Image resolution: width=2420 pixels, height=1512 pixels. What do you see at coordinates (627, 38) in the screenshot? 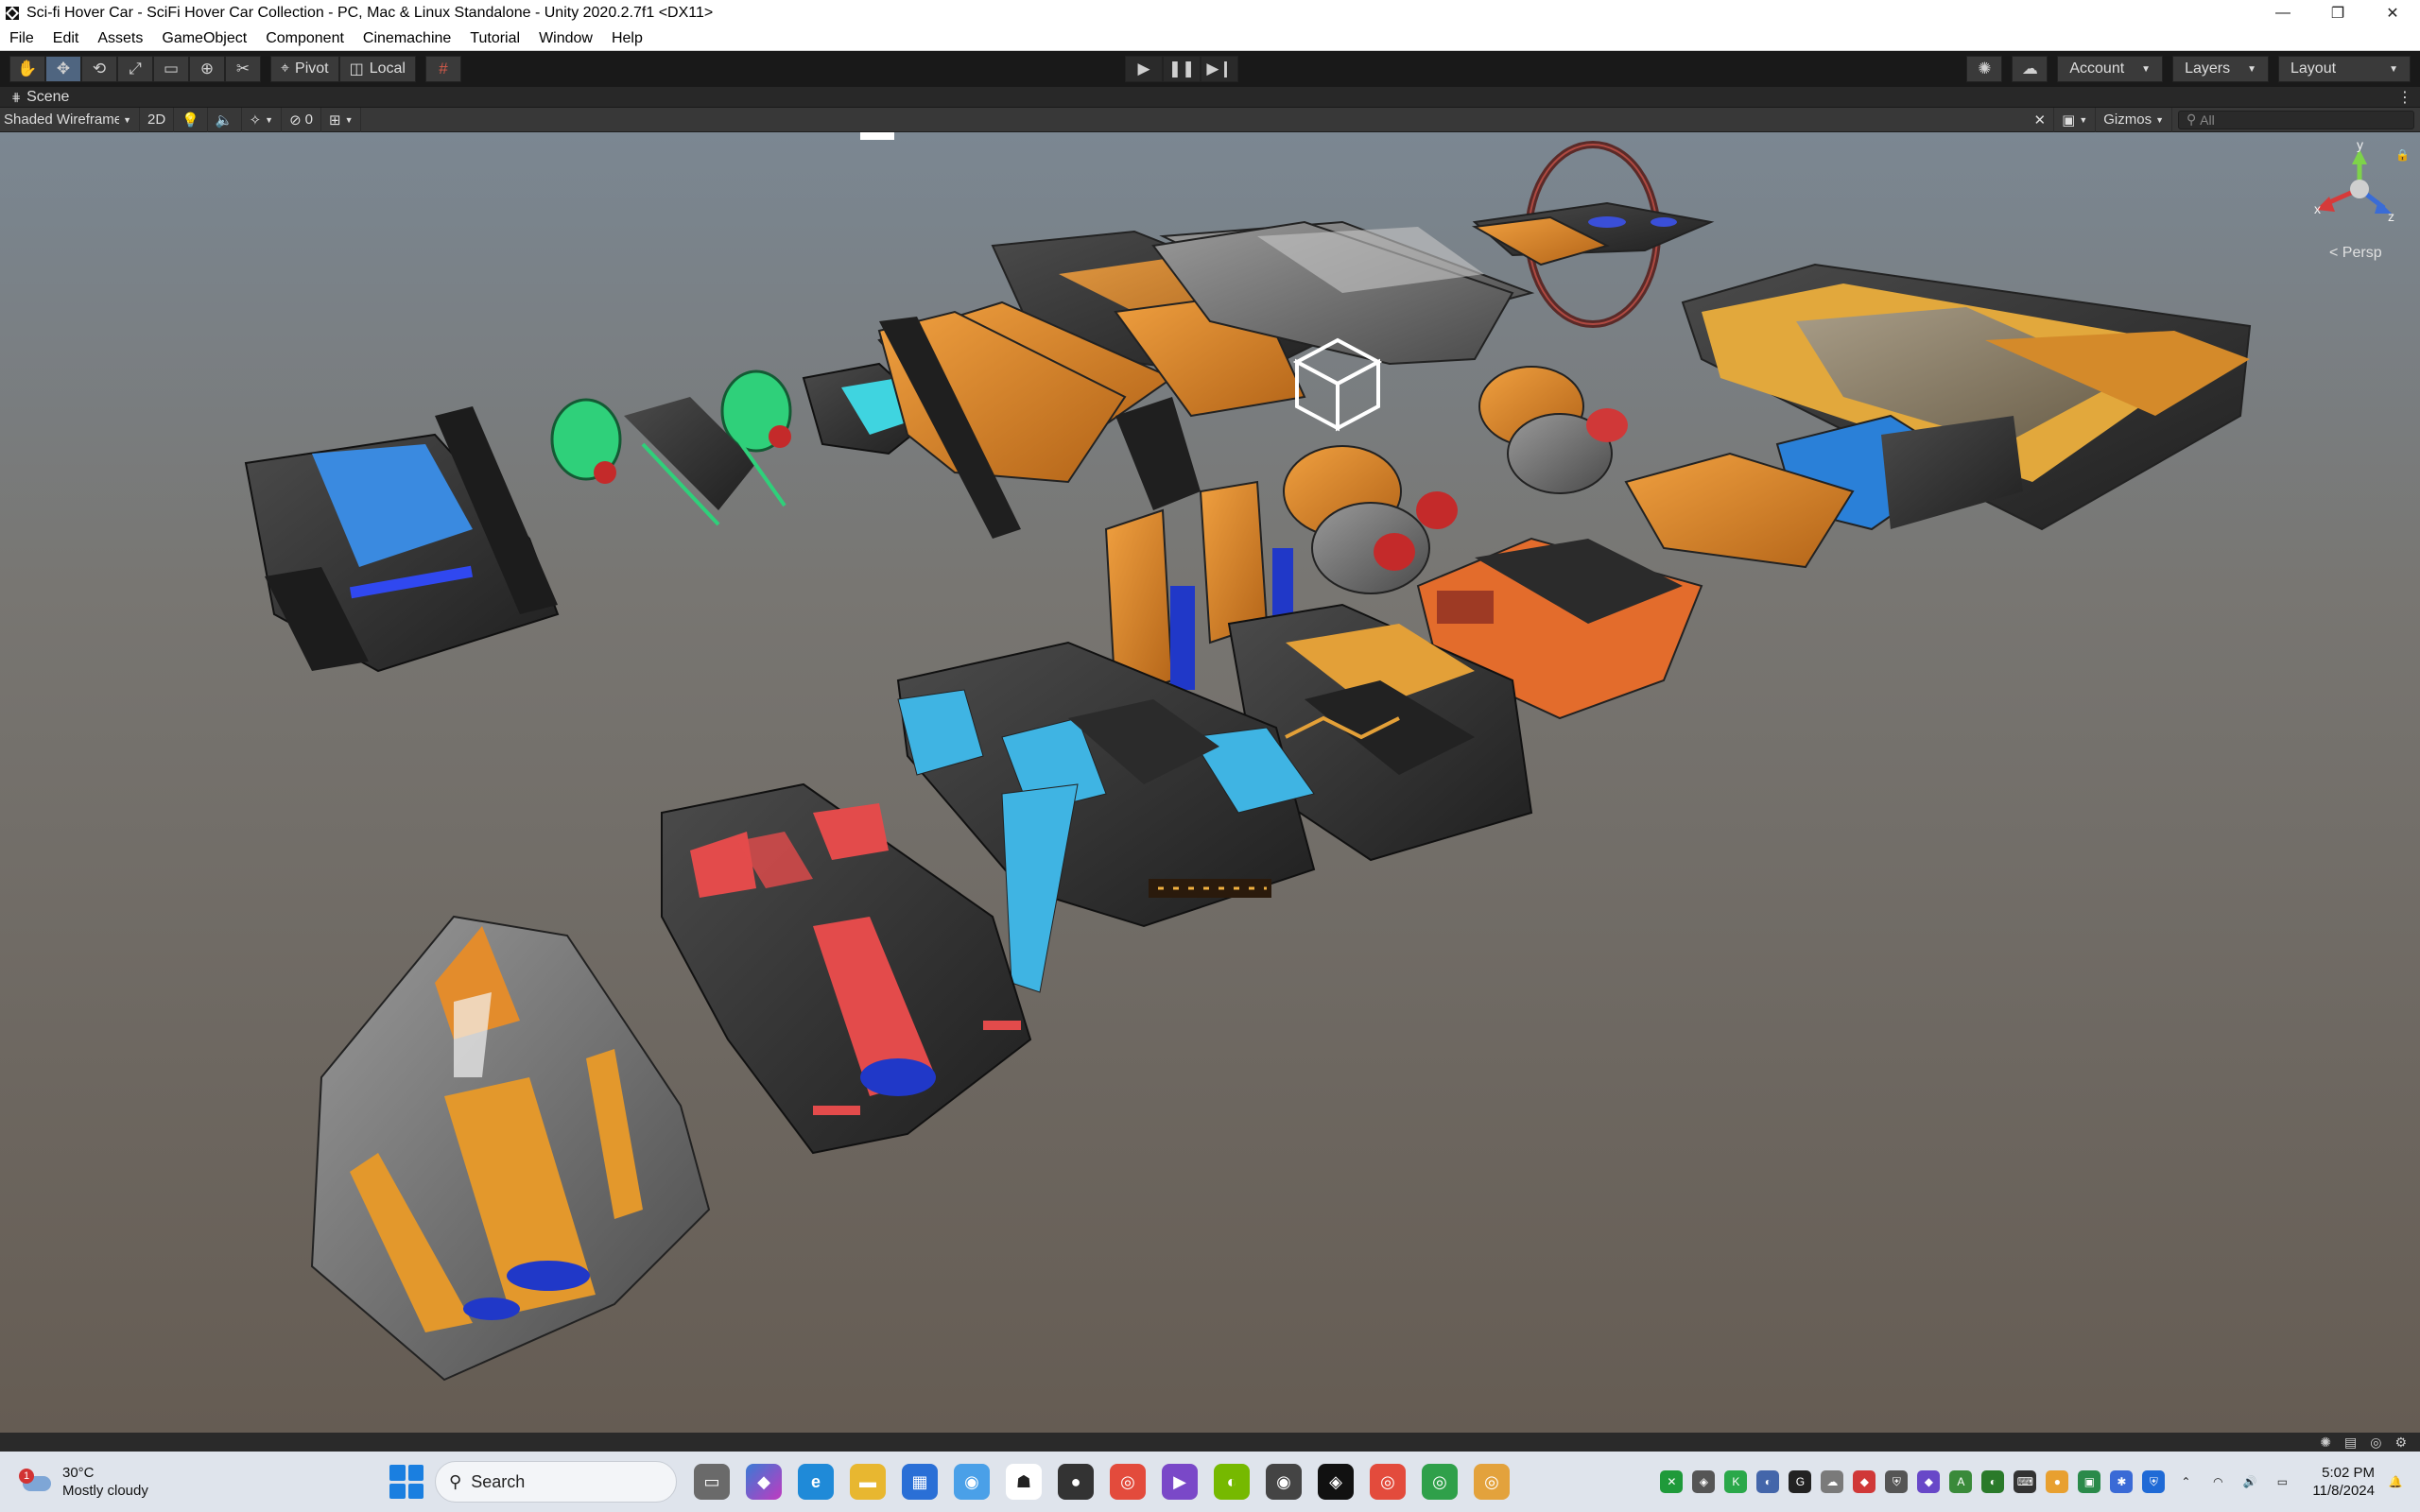
I see `menu-help: Help` at bounding box center [627, 38].